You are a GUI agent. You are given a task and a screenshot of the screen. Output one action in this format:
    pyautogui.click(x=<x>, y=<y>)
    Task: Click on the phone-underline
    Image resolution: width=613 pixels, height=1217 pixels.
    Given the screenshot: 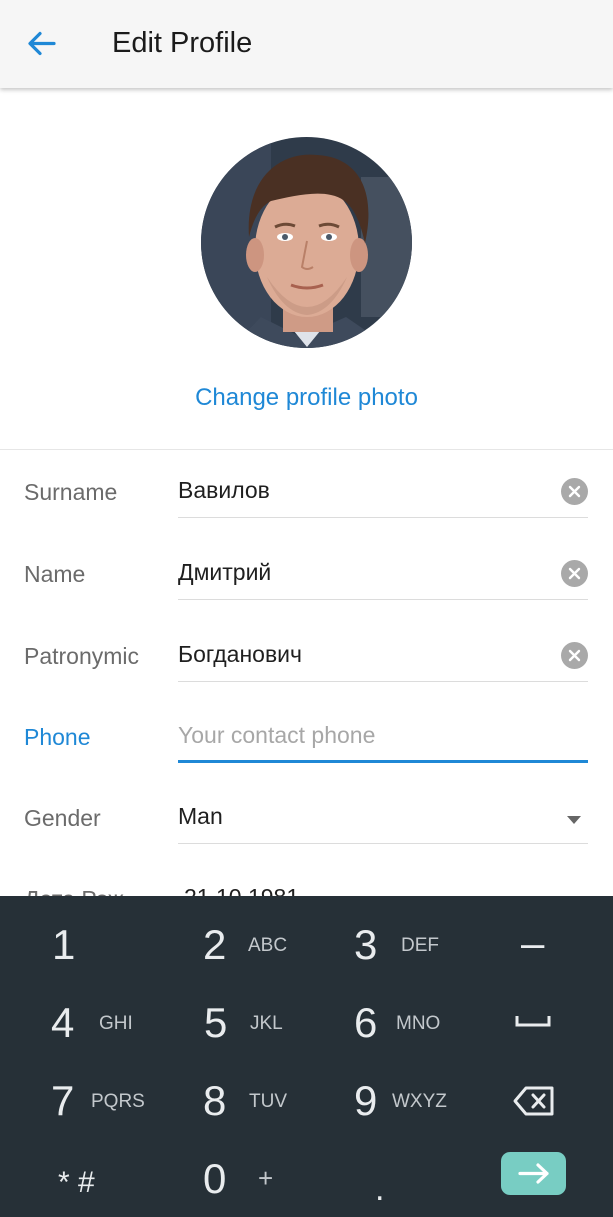 What is the action you would take?
    pyautogui.click(x=383, y=761)
    